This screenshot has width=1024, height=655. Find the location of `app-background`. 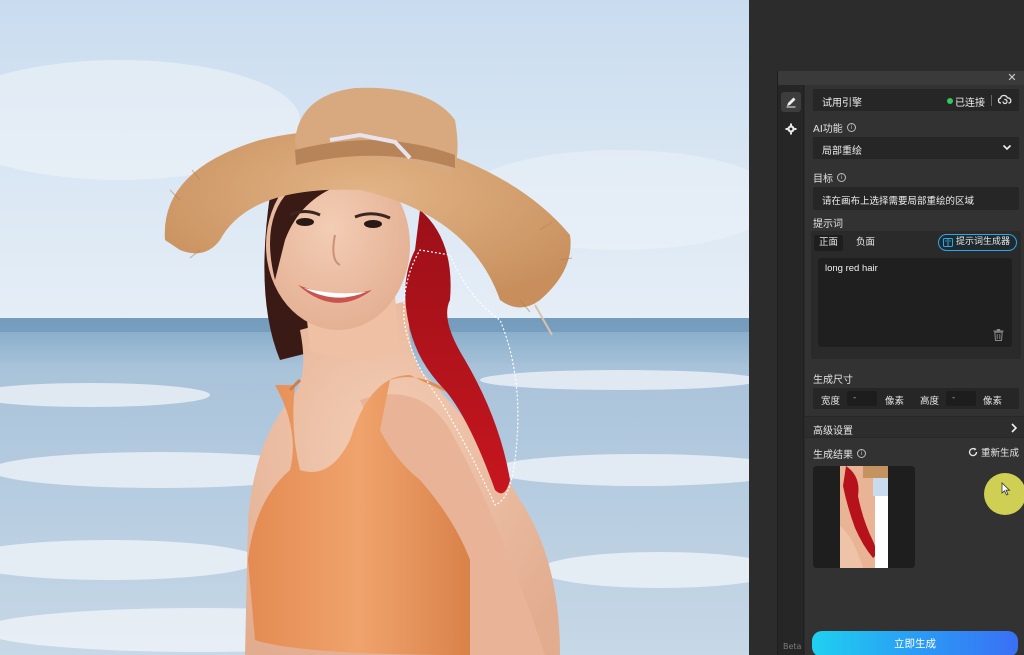

app-background is located at coordinates (886, 35).